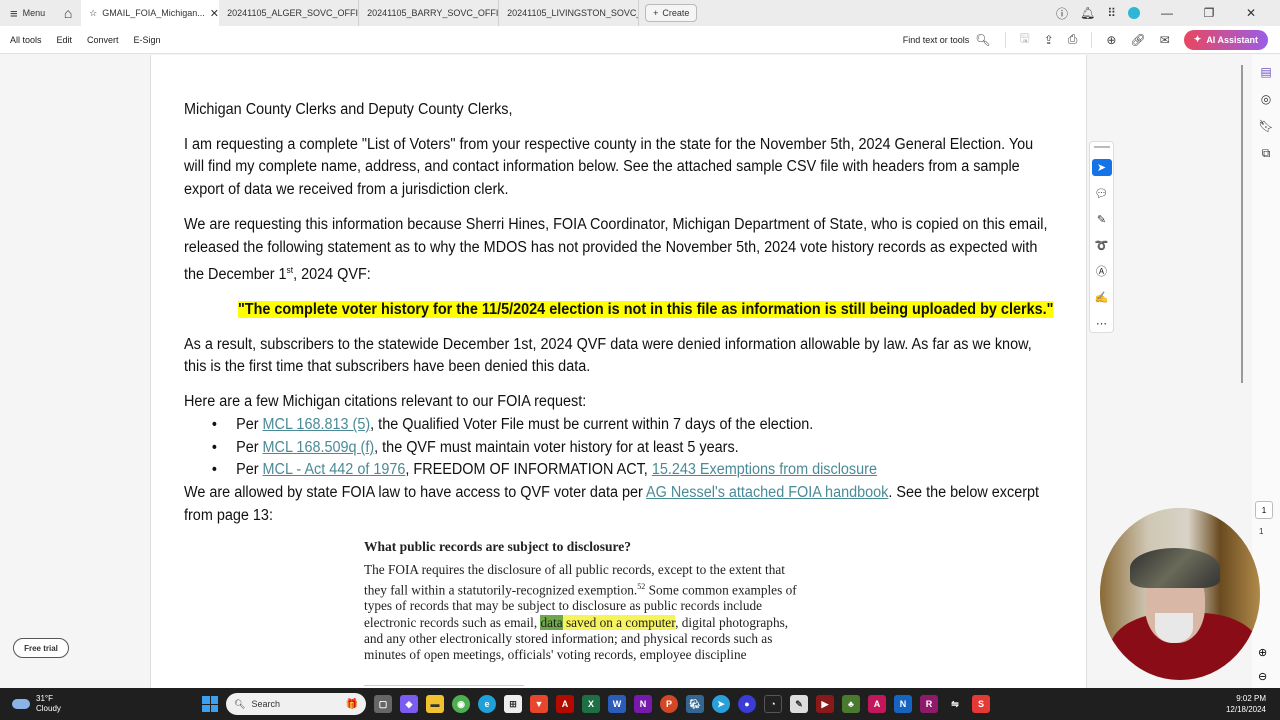 The height and width of the screenshot is (720, 1280). I want to click on home-icon: ⌂, so click(68, 13).